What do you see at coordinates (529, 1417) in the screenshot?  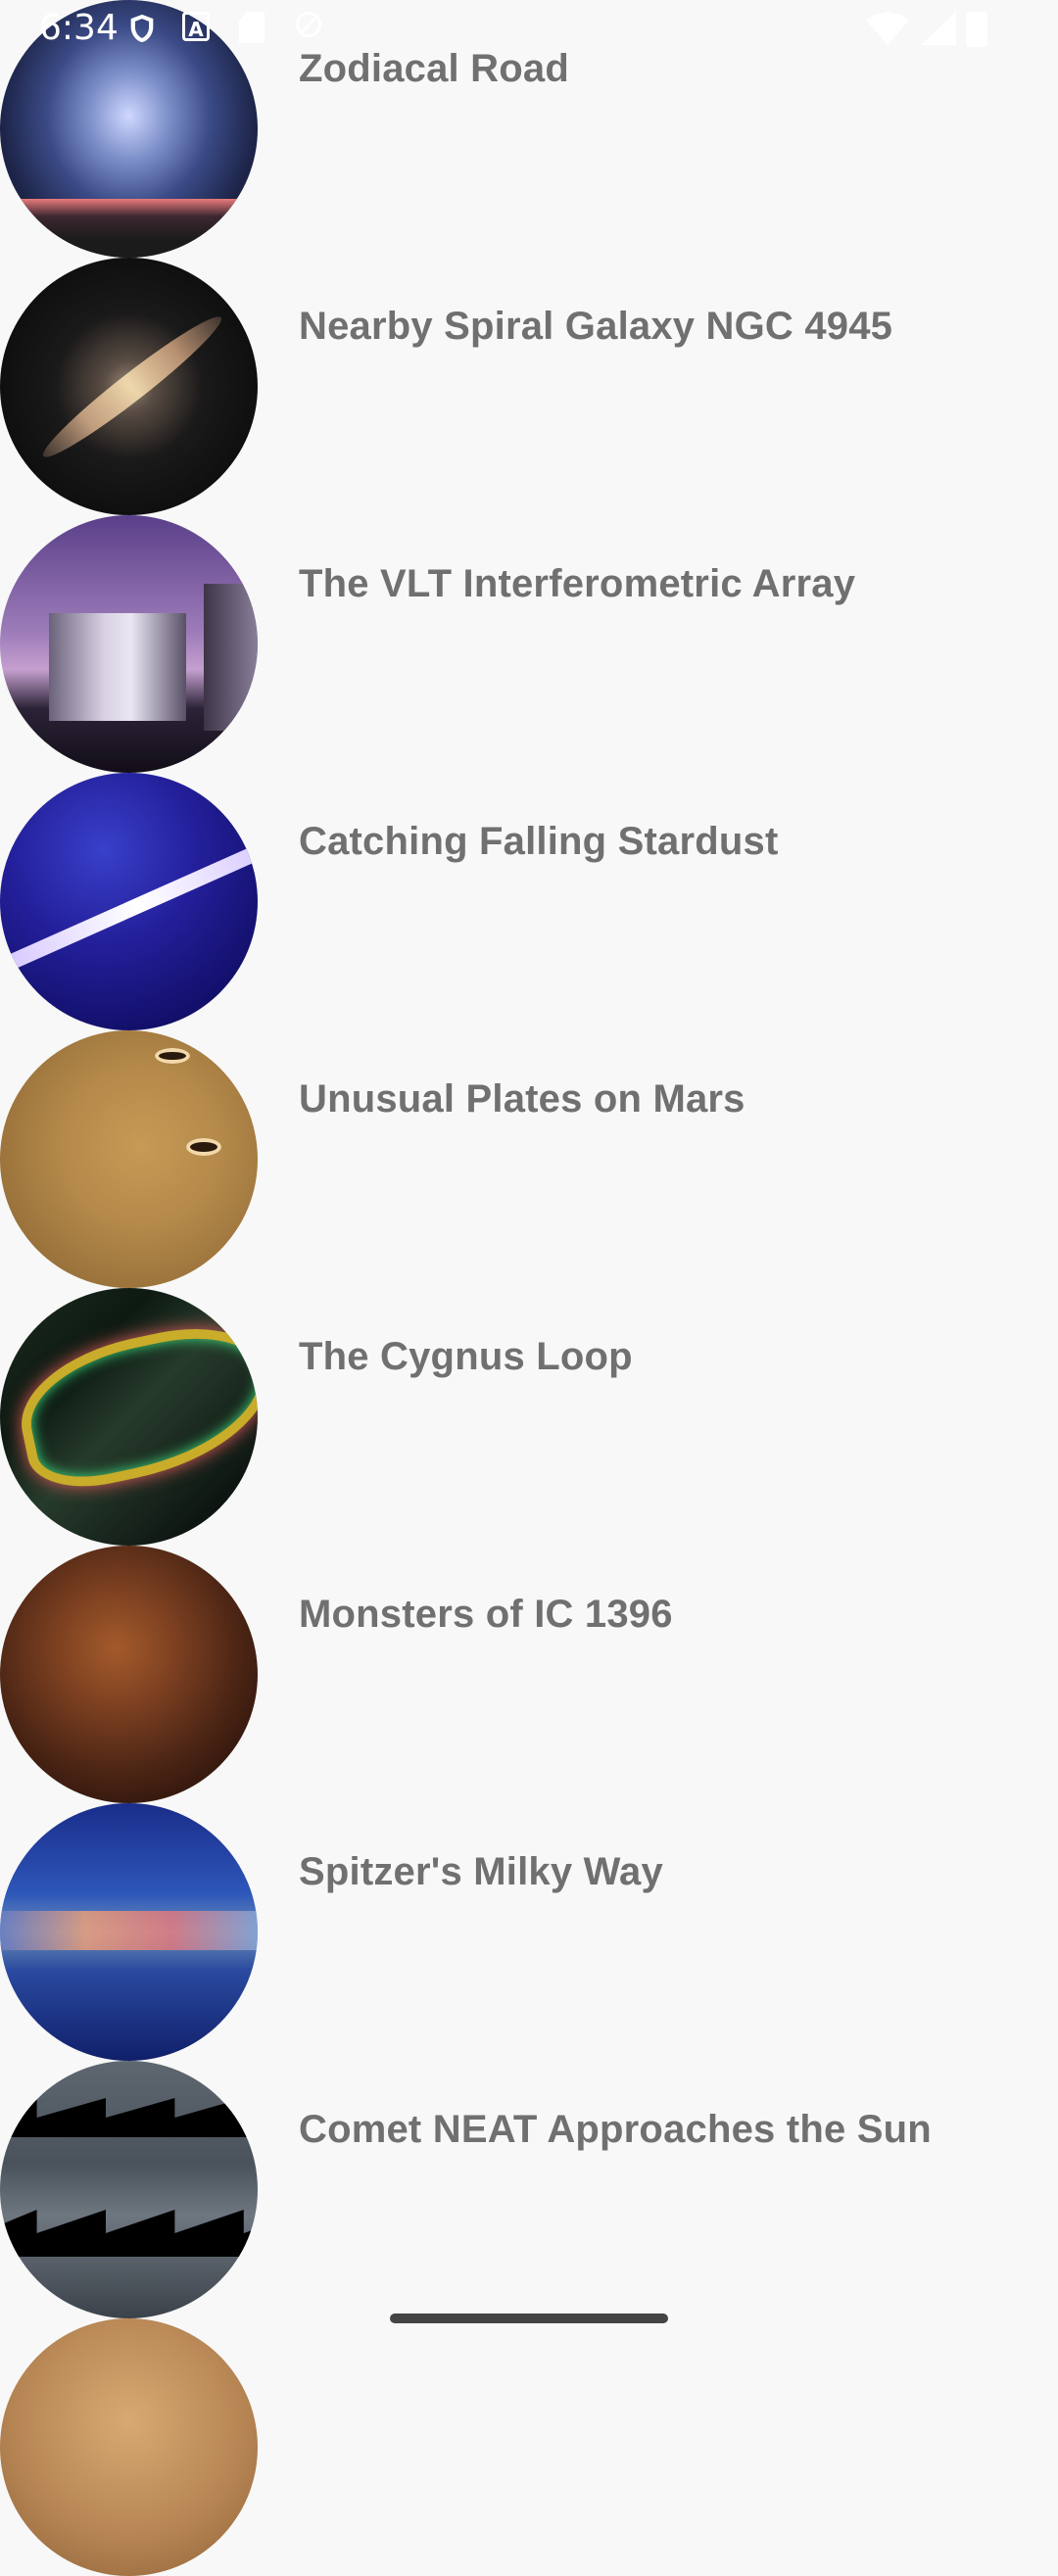 I see `list-item: The Cygnus Loop` at bounding box center [529, 1417].